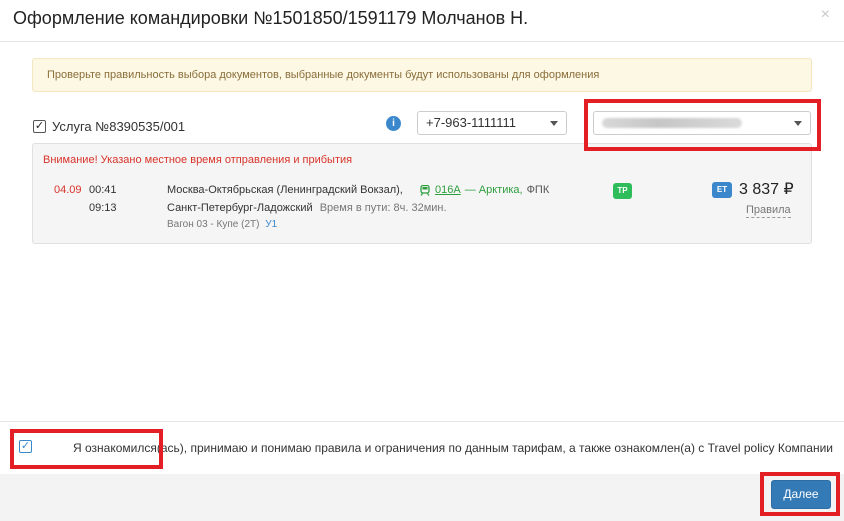 This screenshot has width=844, height=521. What do you see at coordinates (25, 446) in the screenshot?
I see `agree-checkbox: ✓` at bounding box center [25, 446].